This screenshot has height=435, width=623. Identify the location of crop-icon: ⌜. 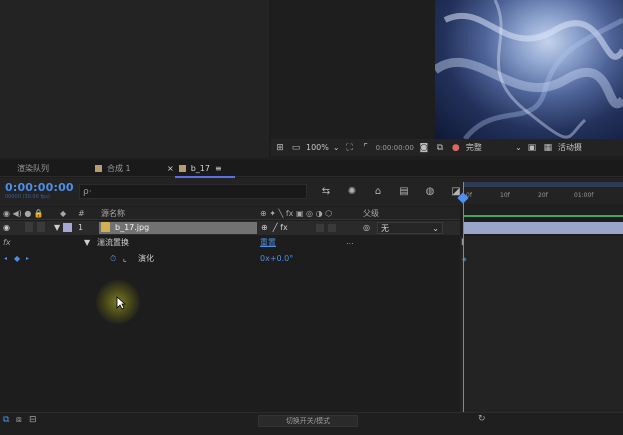
(366, 147).